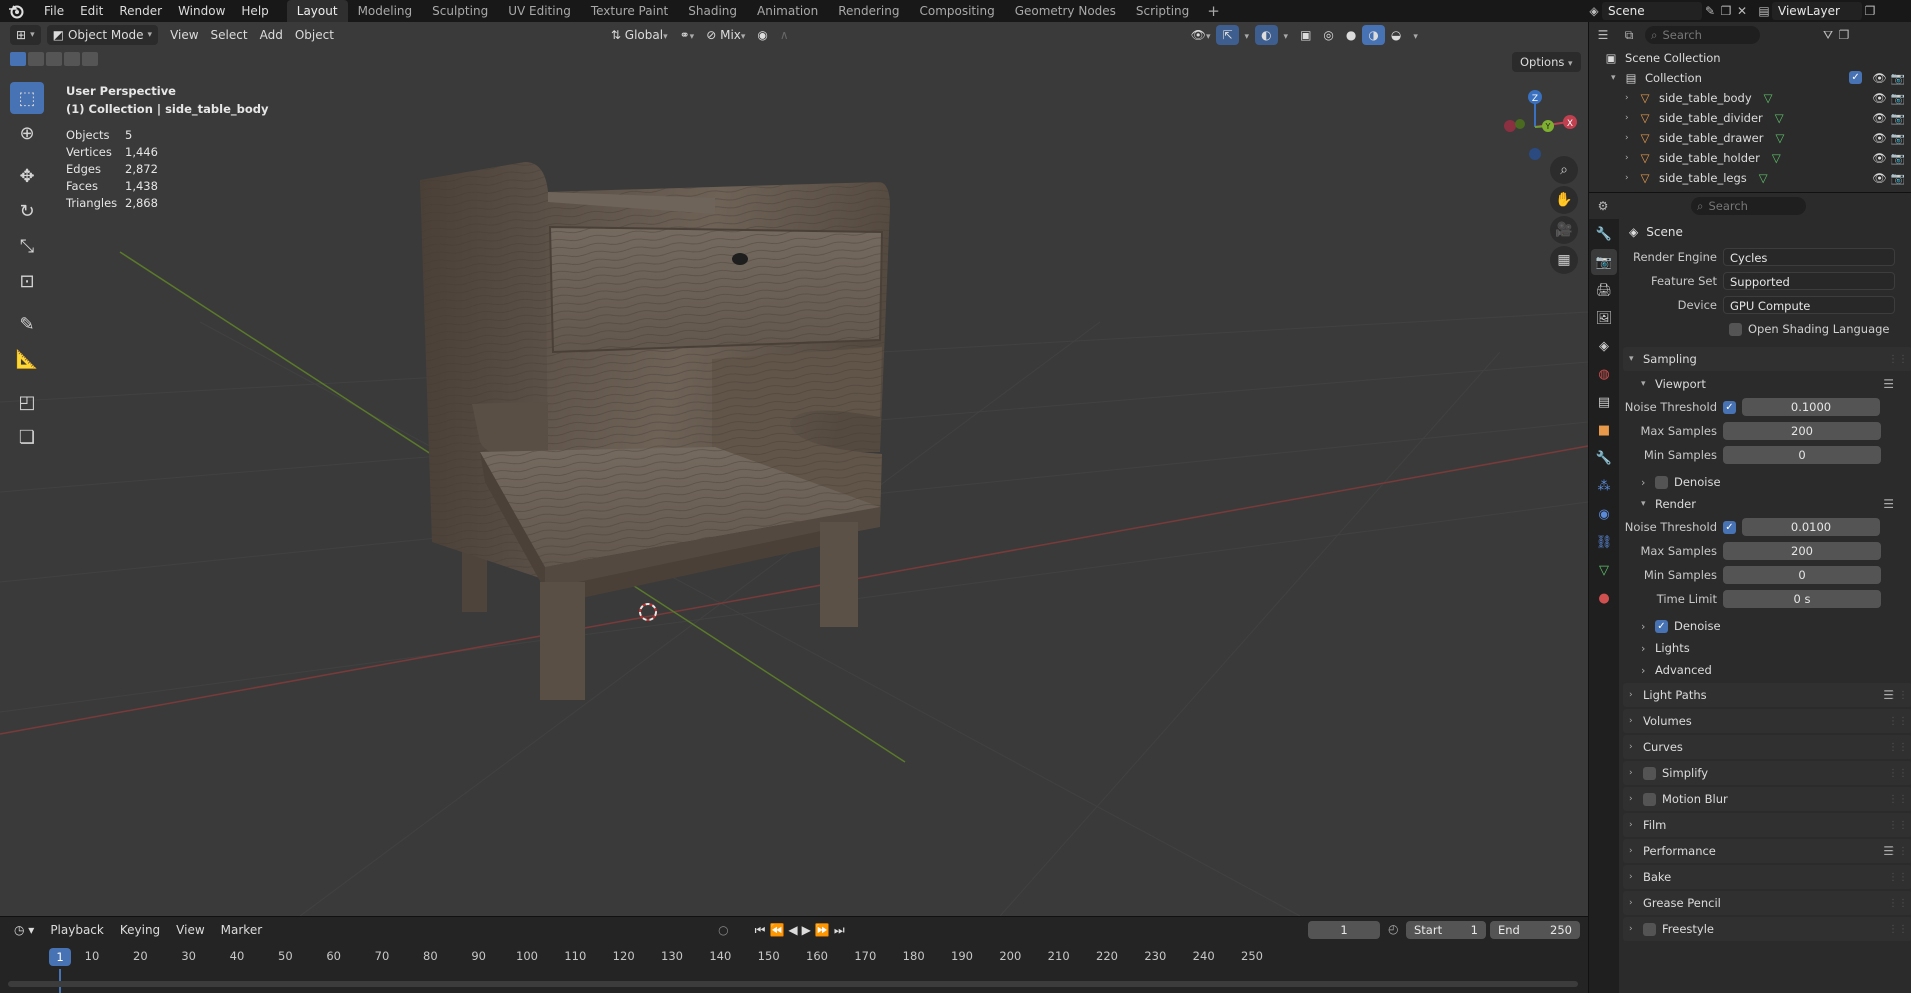 This screenshot has width=1911, height=993. What do you see at coordinates (1767, 799) in the screenshot?
I see `motion-blur-panel: › Motion Blur ⋮⋮` at bounding box center [1767, 799].